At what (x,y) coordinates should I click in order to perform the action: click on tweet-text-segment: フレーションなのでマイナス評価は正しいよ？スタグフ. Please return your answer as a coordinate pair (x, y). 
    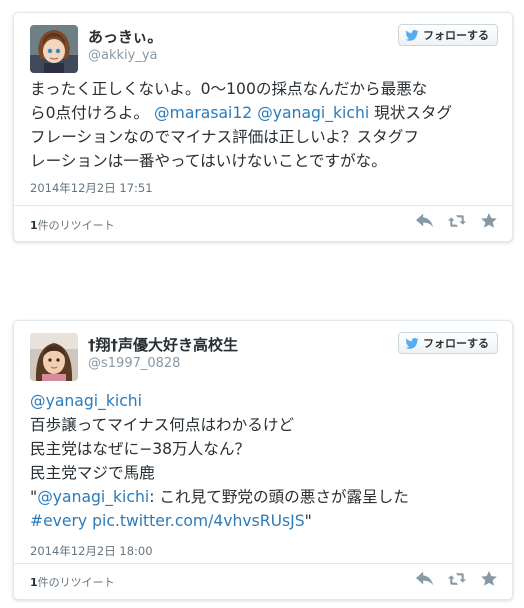
    Looking at the image, I should click on (224, 137).